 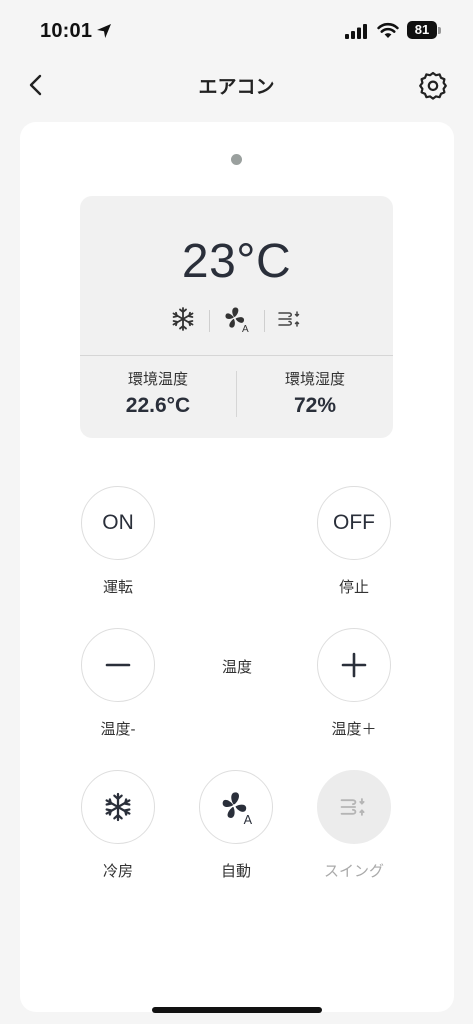 What do you see at coordinates (118, 729) in the screenshot?
I see `temp-down-label: 温度-` at bounding box center [118, 729].